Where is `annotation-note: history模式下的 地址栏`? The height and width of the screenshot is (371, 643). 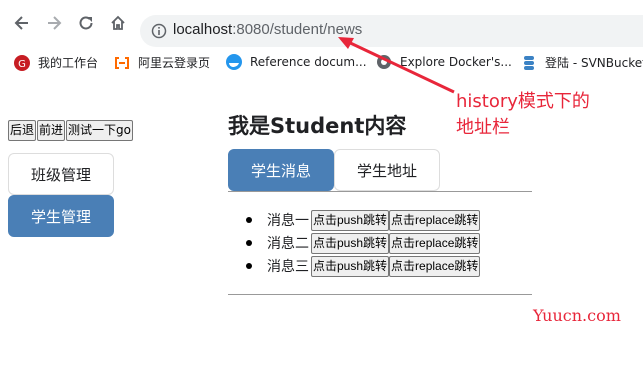
annotation-note: history模式下的 地址栏 is located at coordinates (546, 115).